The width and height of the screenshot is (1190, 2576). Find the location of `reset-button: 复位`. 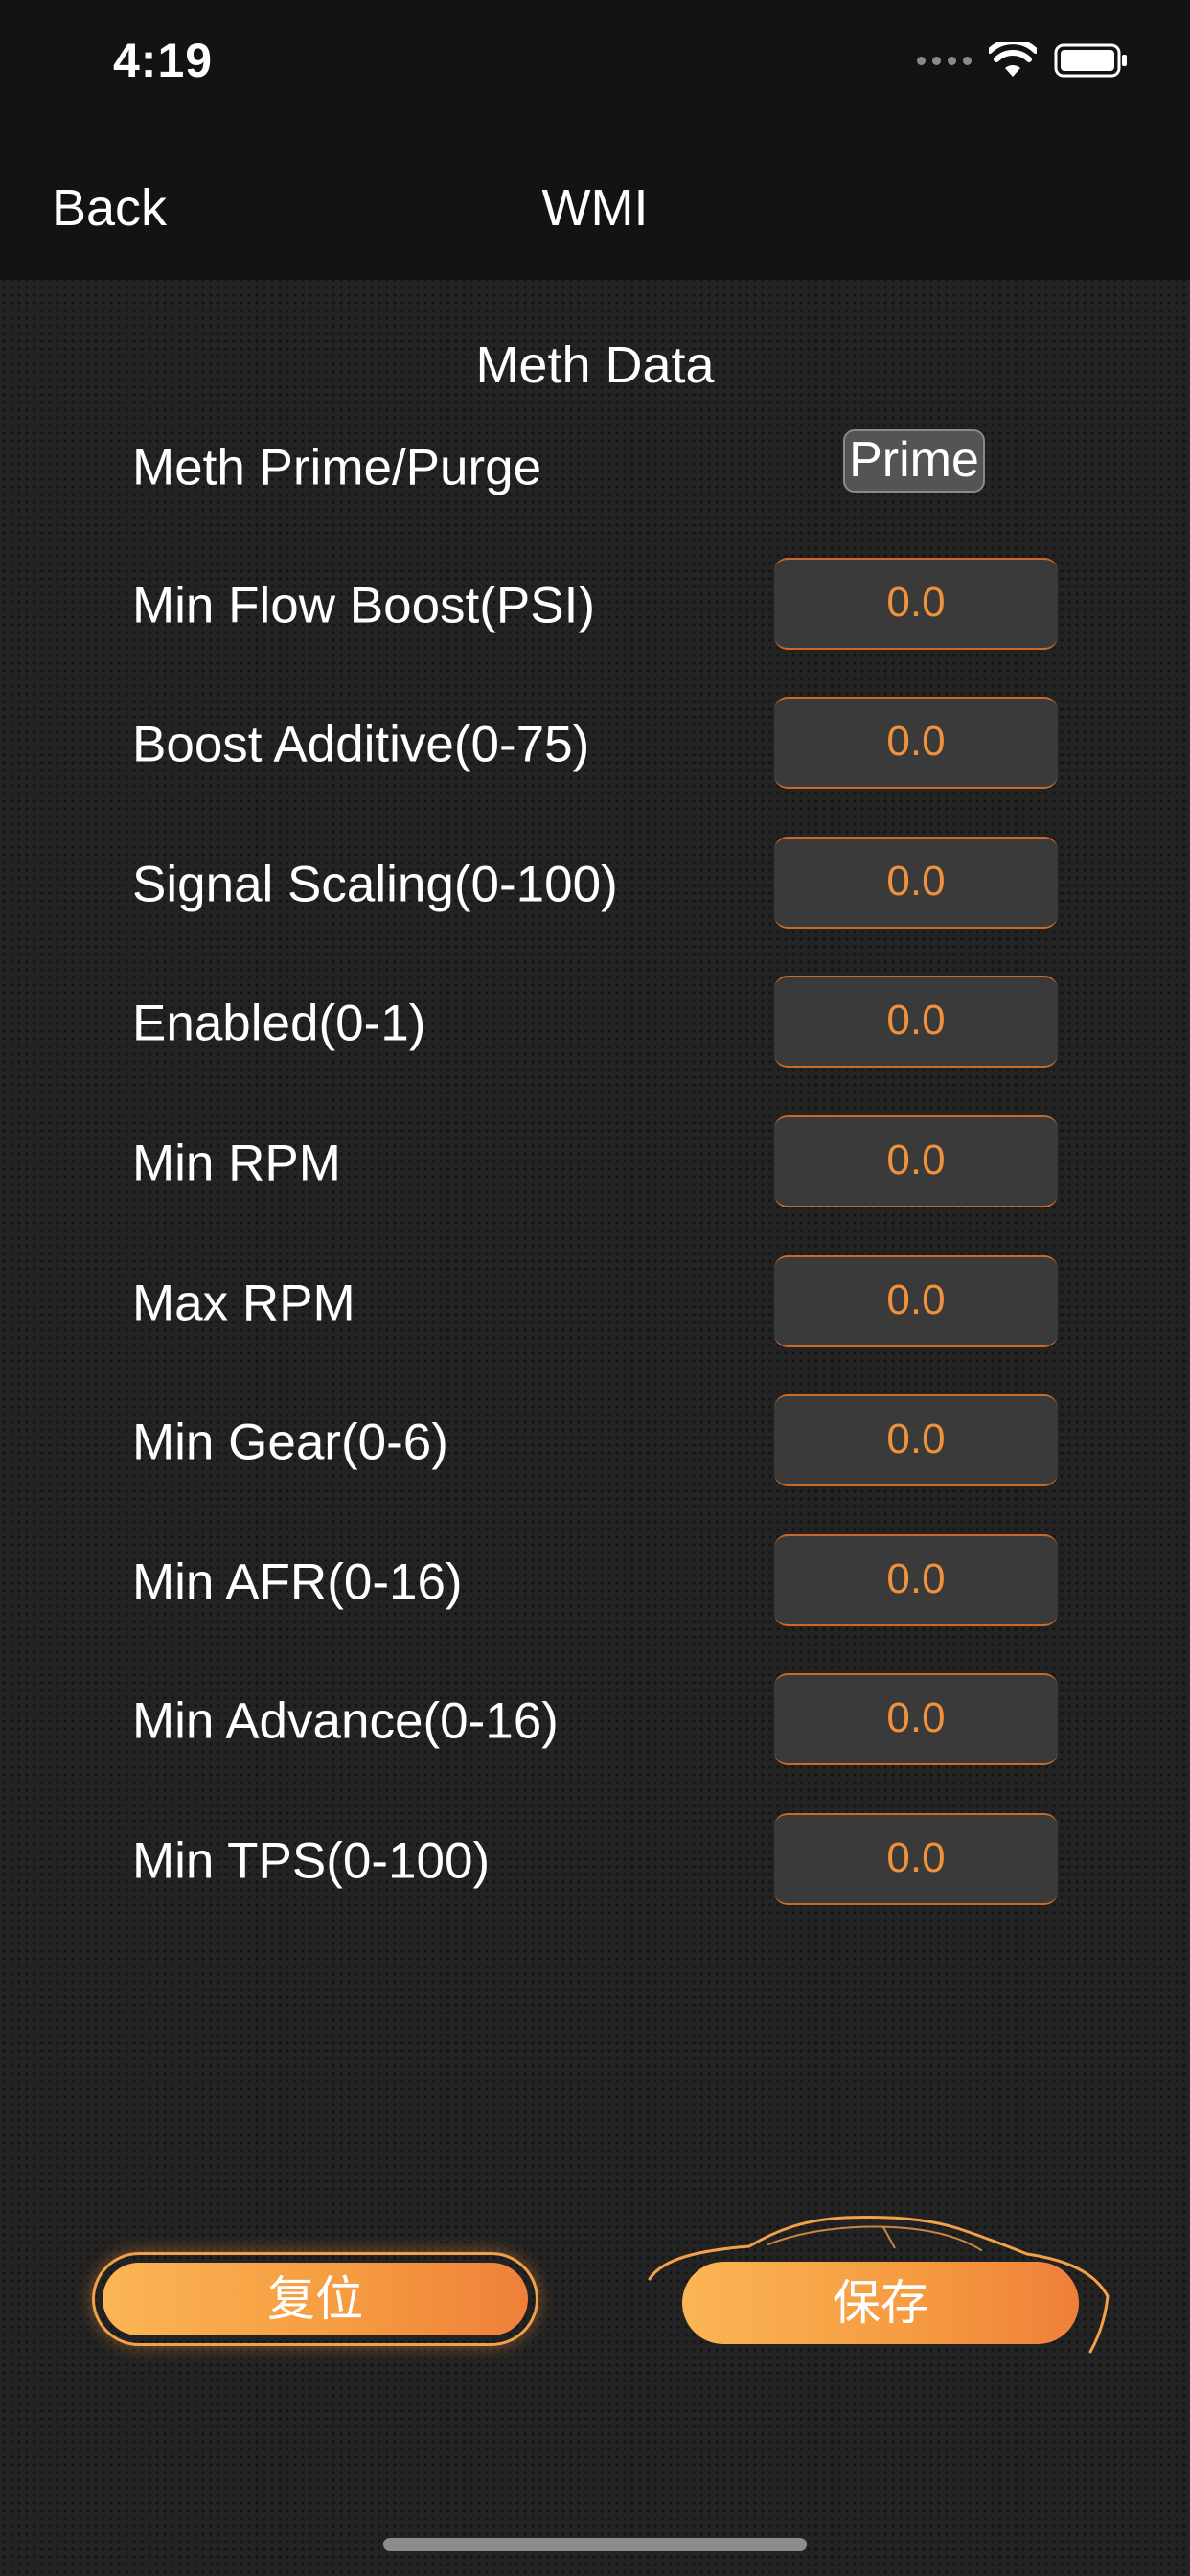

reset-button: 复位 is located at coordinates (316, 2299).